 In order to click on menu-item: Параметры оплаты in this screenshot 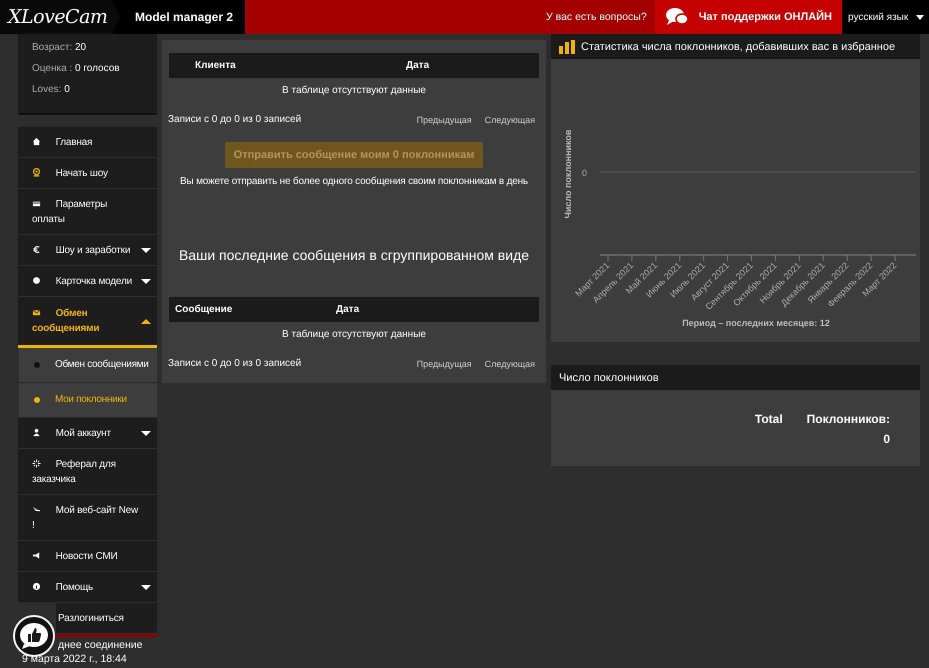, I will do `click(87, 212)`.